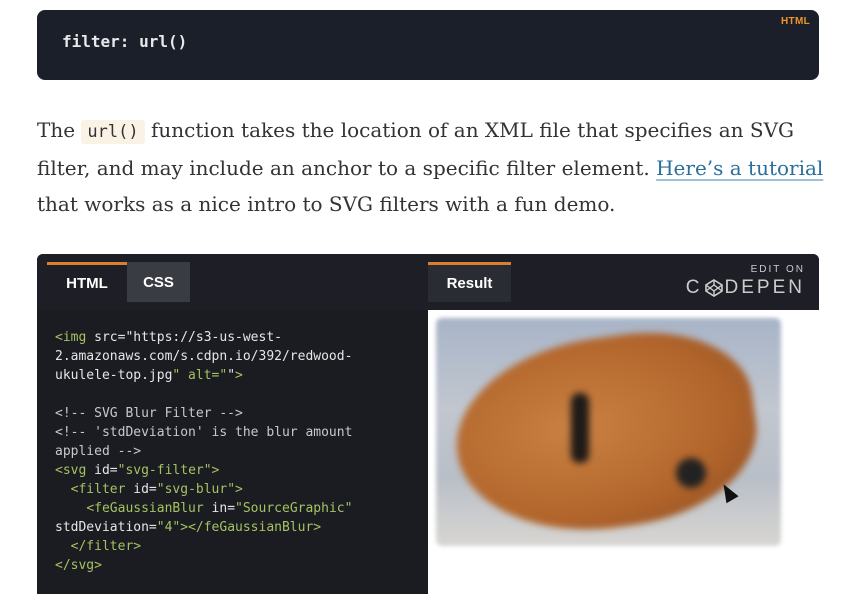 The height and width of the screenshot is (594, 868). Describe the element at coordinates (59, 130) in the screenshot. I see `paragraph-text-1: The` at that location.